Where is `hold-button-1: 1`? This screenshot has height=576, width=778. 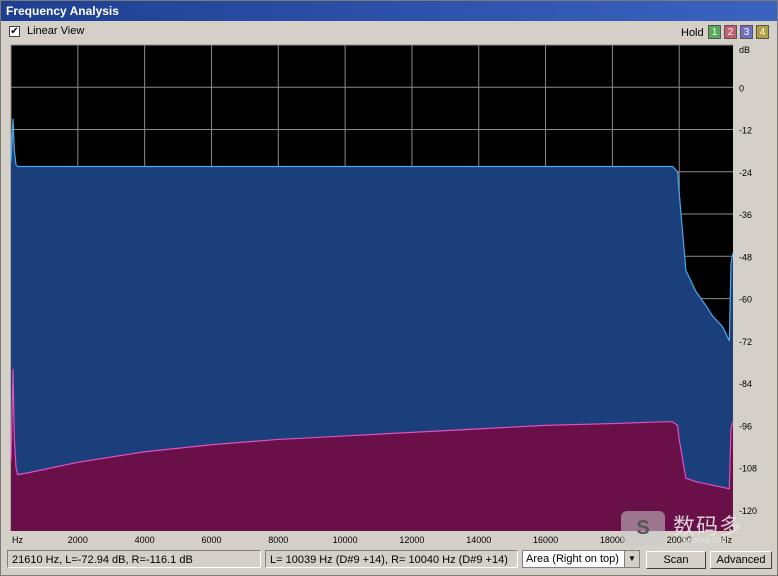 hold-button-1: 1 is located at coordinates (714, 32).